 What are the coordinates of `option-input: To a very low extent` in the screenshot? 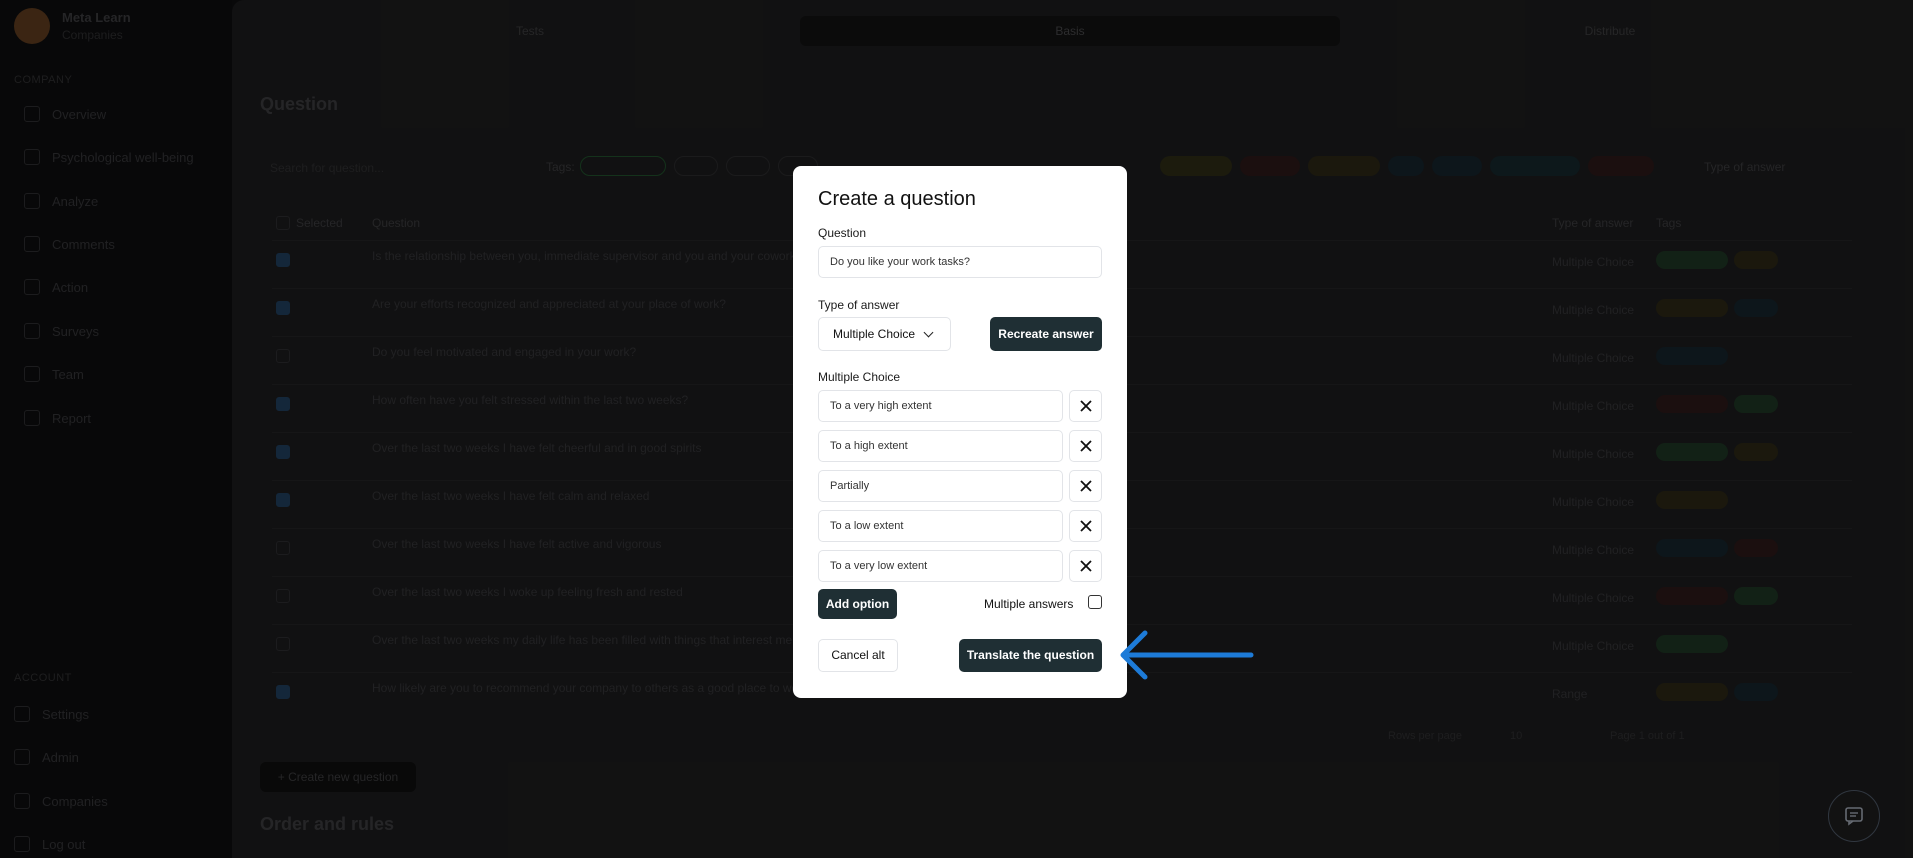 It's located at (940, 566).